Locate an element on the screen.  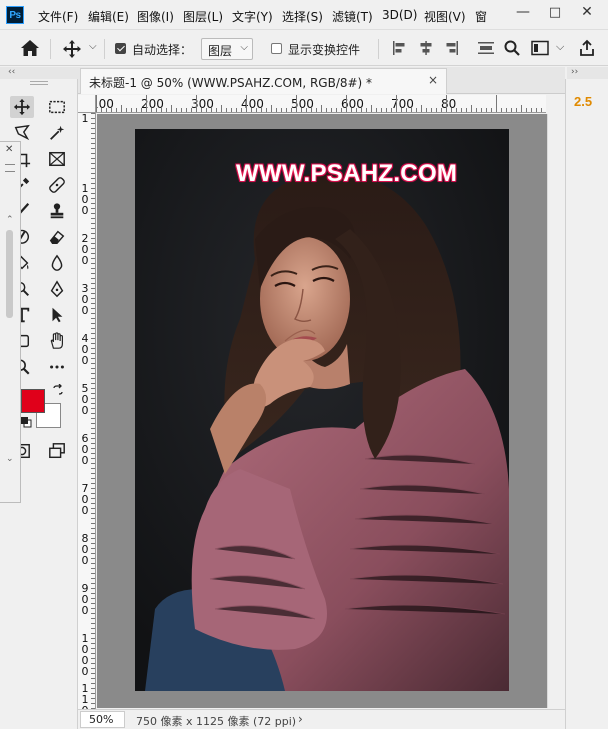
status-bar: 50% 750 像素 x 1125 像素 (72 ppi) › is located at coordinates (321, 719).